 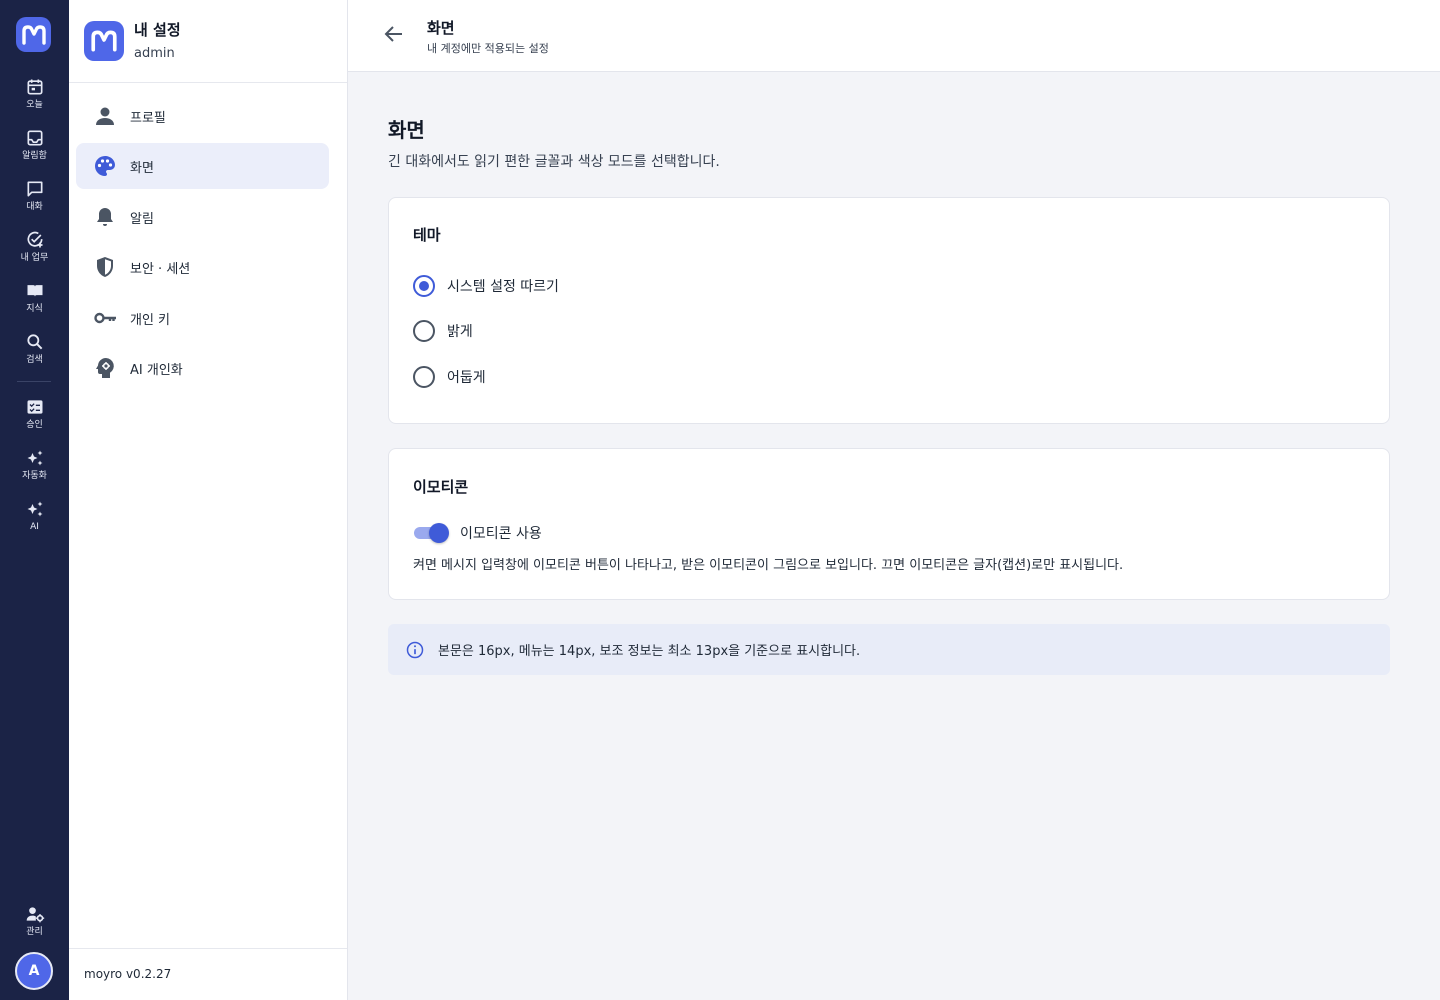 What do you see at coordinates (424, 286) in the screenshot?
I see `radio-checked` at bounding box center [424, 286].